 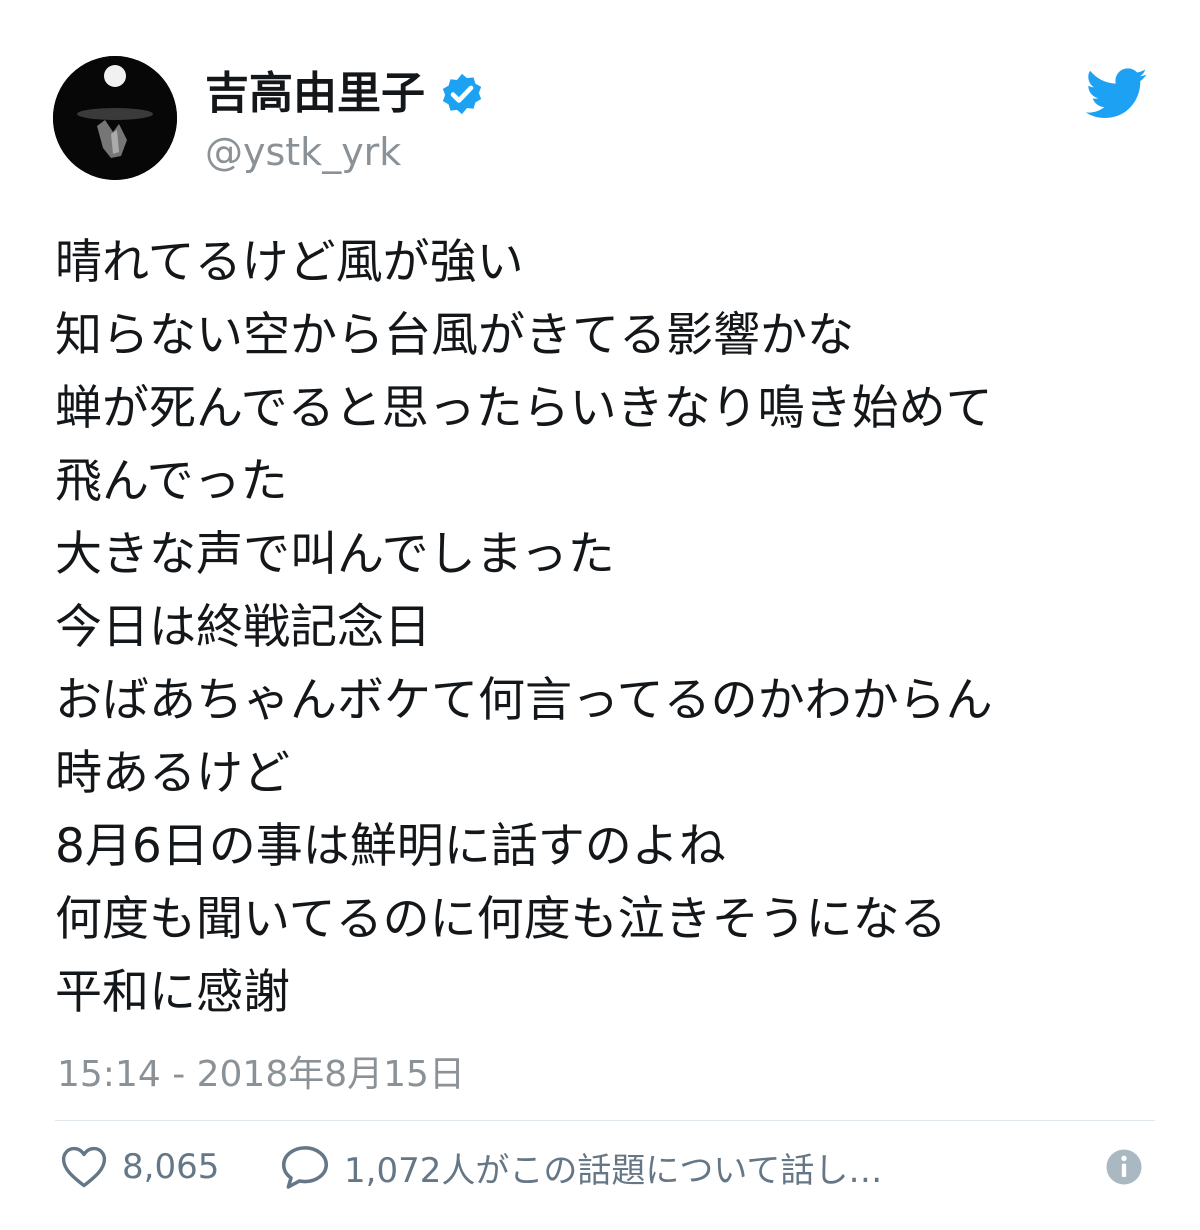 I want to click on heart-icon, so click(x=84, y=1167).